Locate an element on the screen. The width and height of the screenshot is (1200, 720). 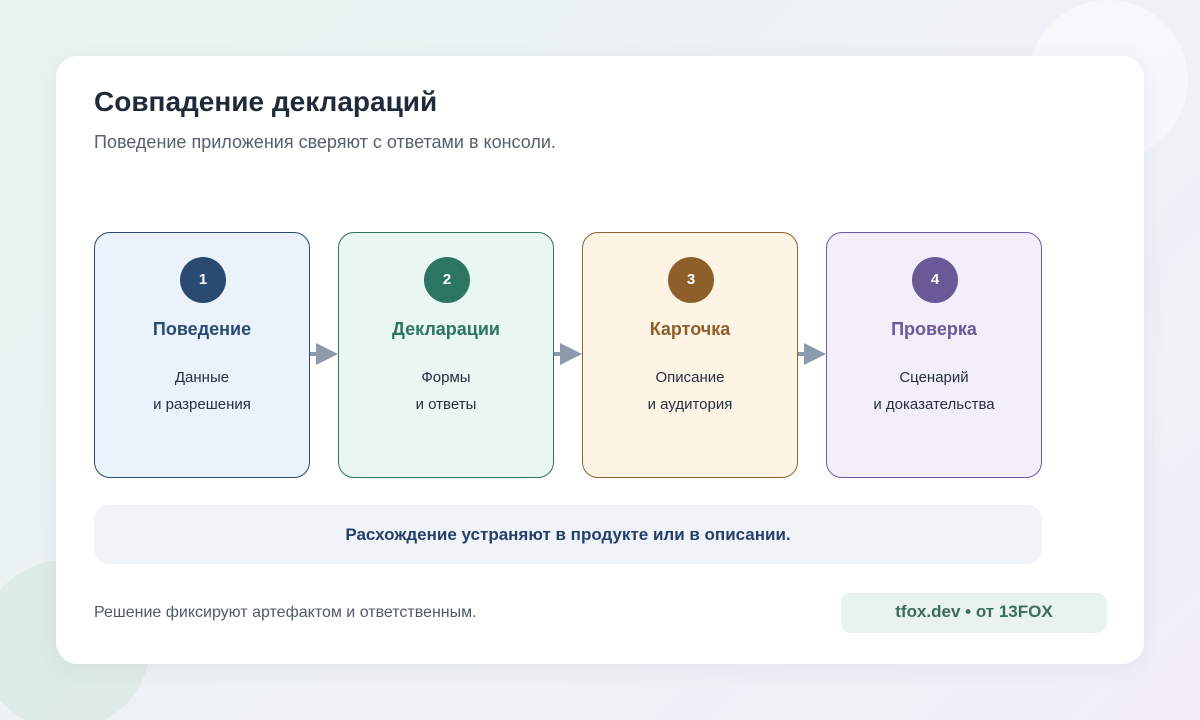
brand-badge: tfox.dev • от 13FOX is located at coordinates (974, 613).